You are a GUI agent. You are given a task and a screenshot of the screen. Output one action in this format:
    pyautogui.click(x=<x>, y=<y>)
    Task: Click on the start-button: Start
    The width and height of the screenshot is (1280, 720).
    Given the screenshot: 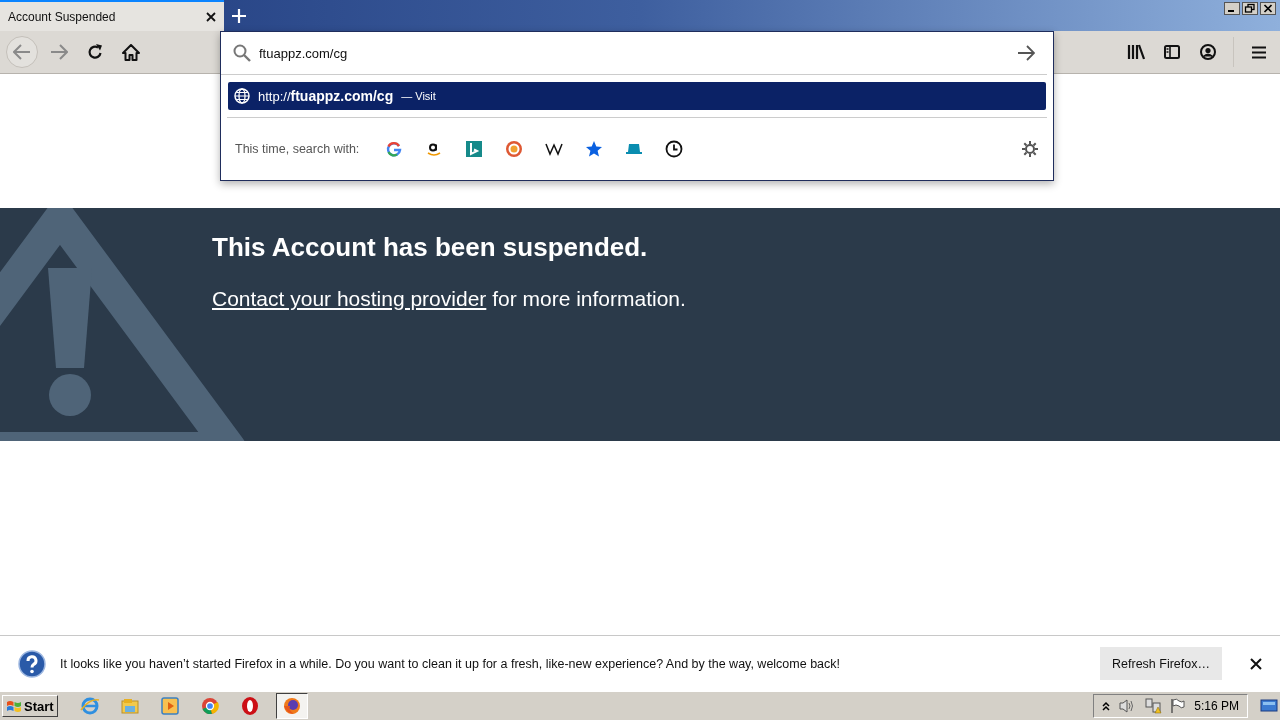 What is the action you would take?
    pyautogui.click(x=30, y=706)
    